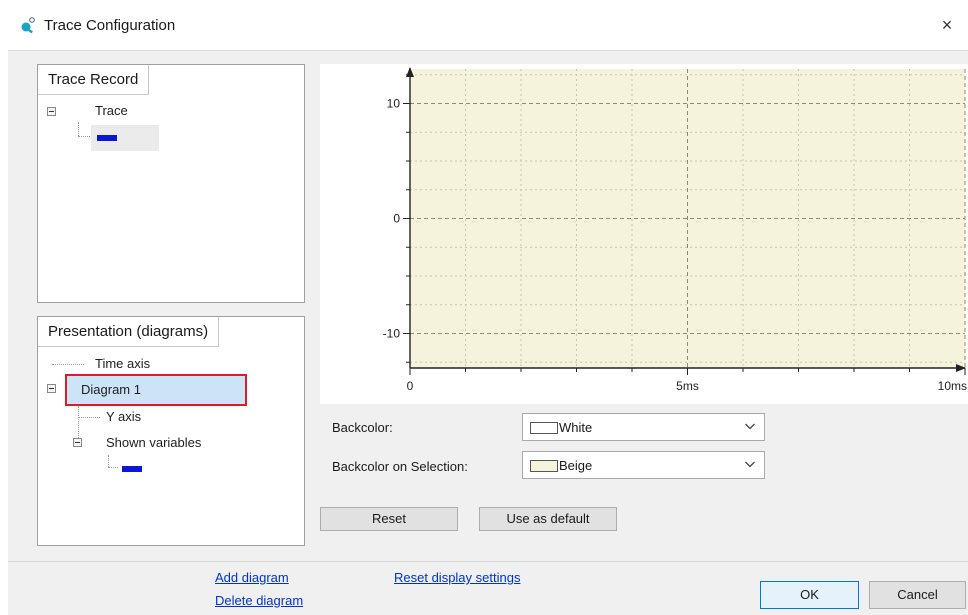 This screenshot has width=968, height=615. I want to click on x-tick-label: 10ms, so click(952, 386).